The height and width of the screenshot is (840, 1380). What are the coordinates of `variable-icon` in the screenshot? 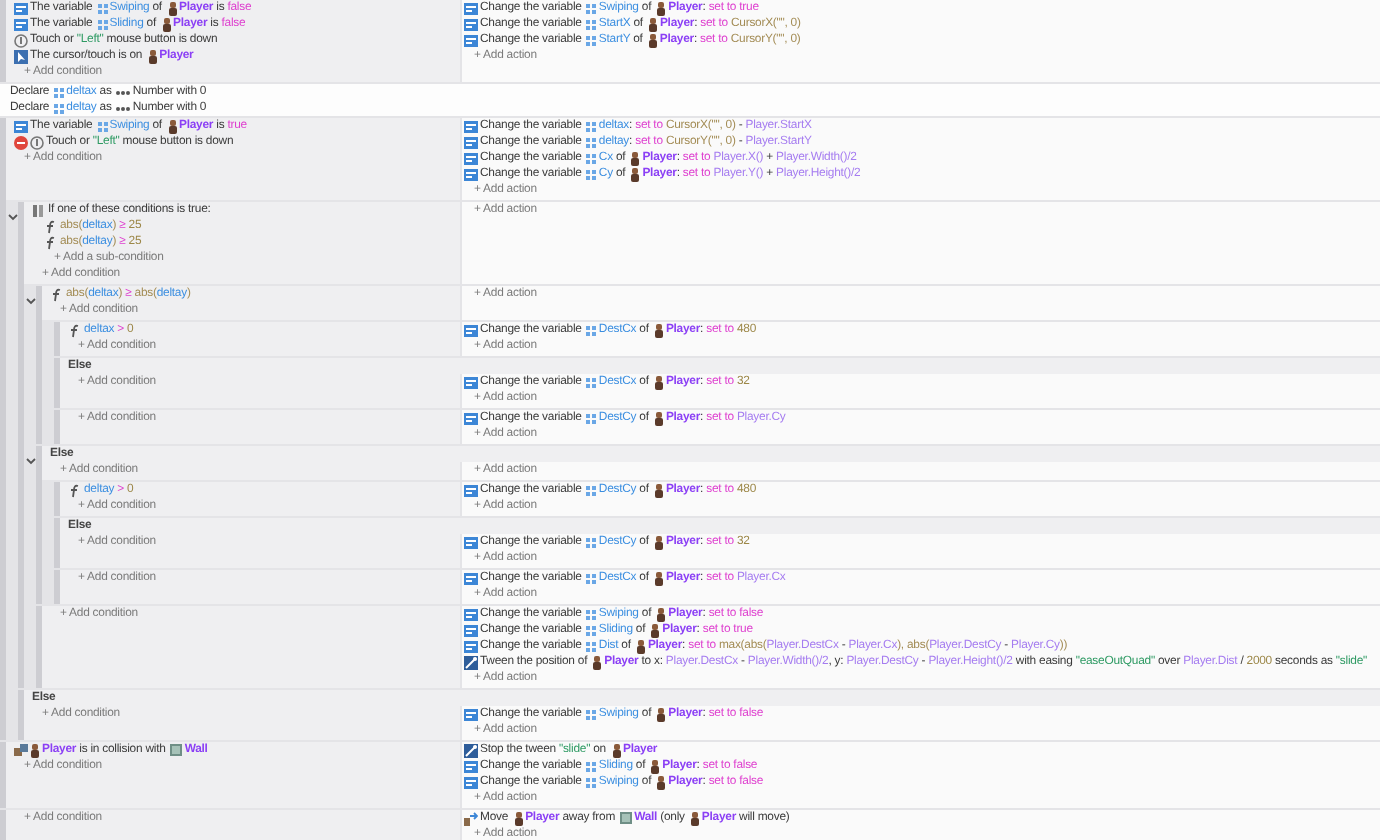 It's located at (21, 126).